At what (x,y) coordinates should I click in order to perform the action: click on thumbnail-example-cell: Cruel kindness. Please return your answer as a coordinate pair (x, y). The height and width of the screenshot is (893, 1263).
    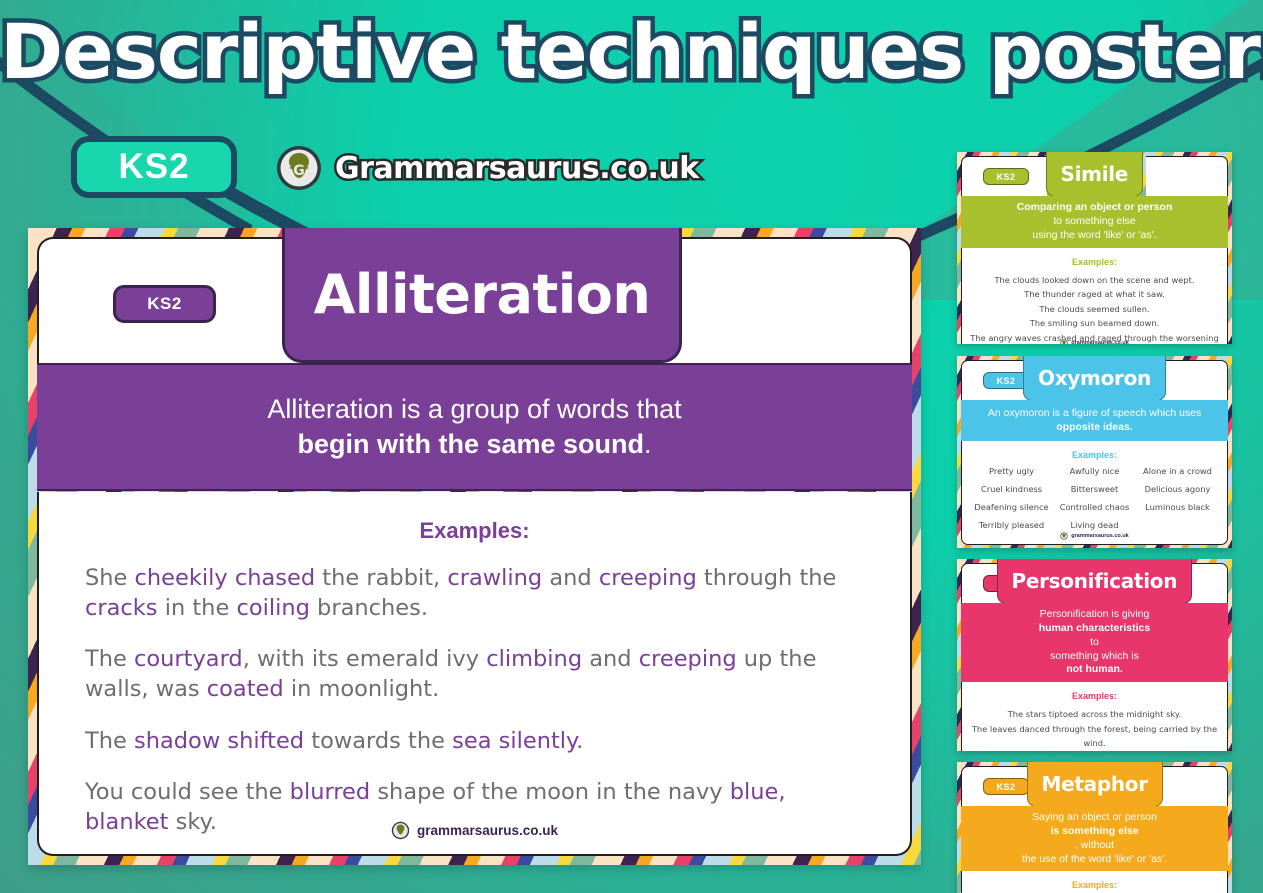
    Looking at the image, I should click on (1011, 489).